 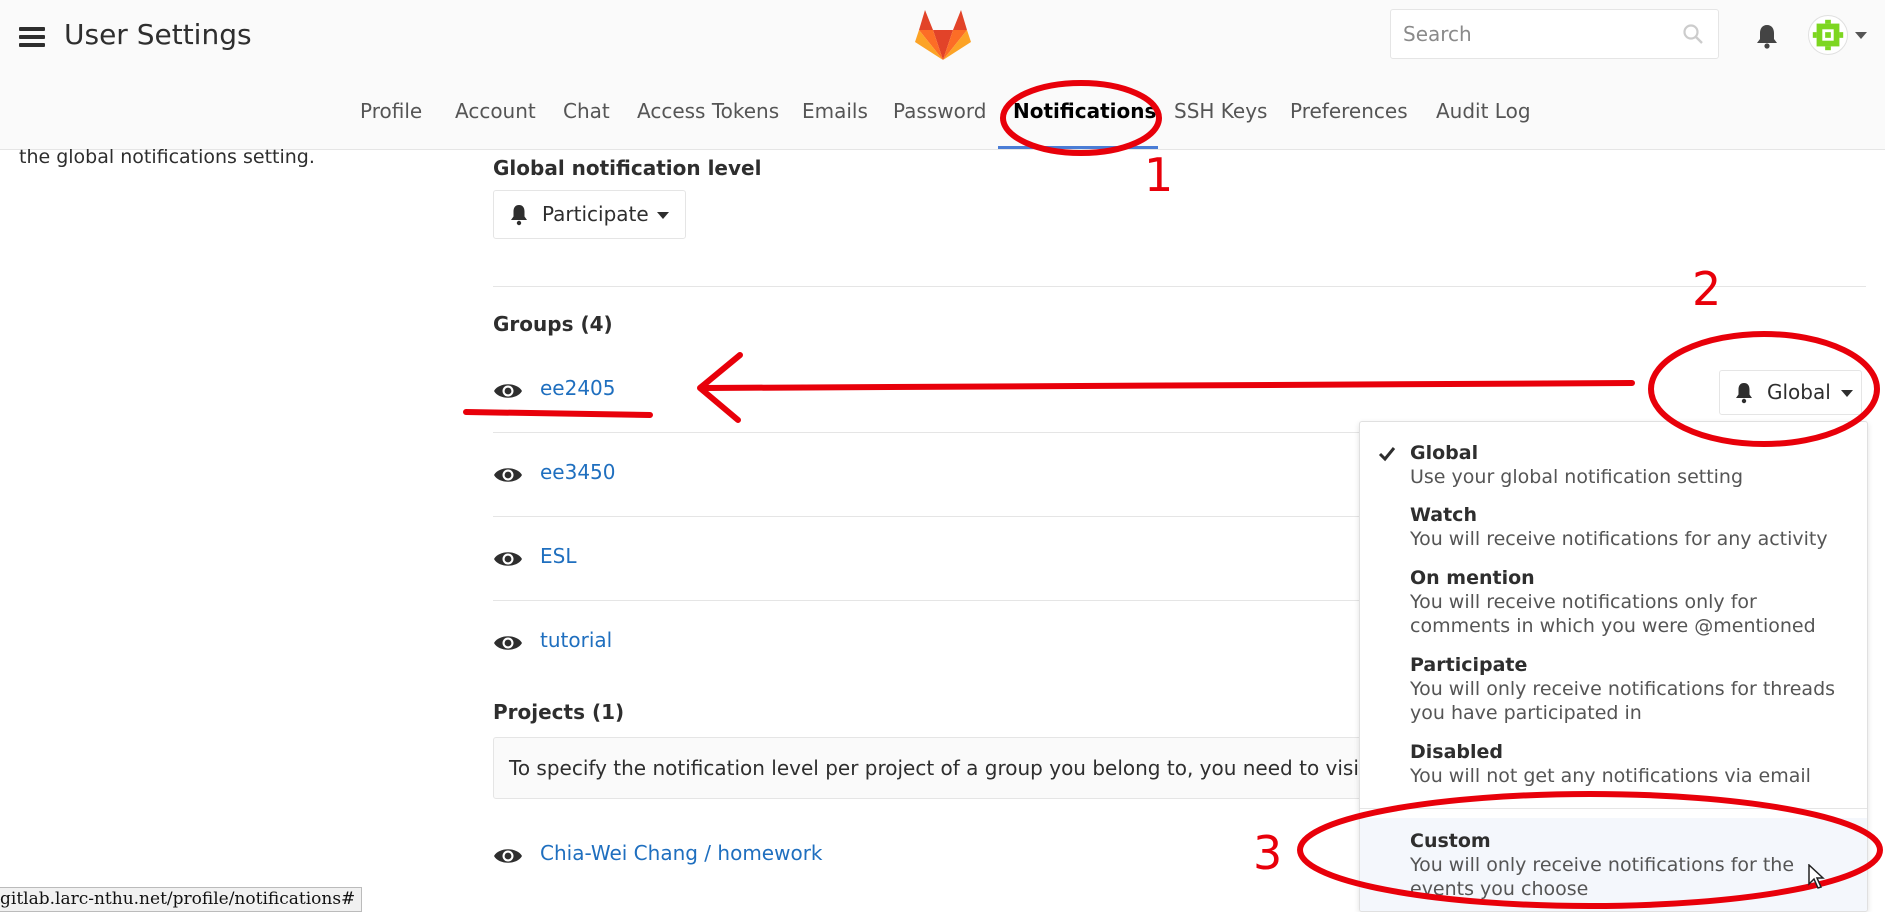 I want to click on tab-notifications: Notifications, so click(x=1084, y=111).